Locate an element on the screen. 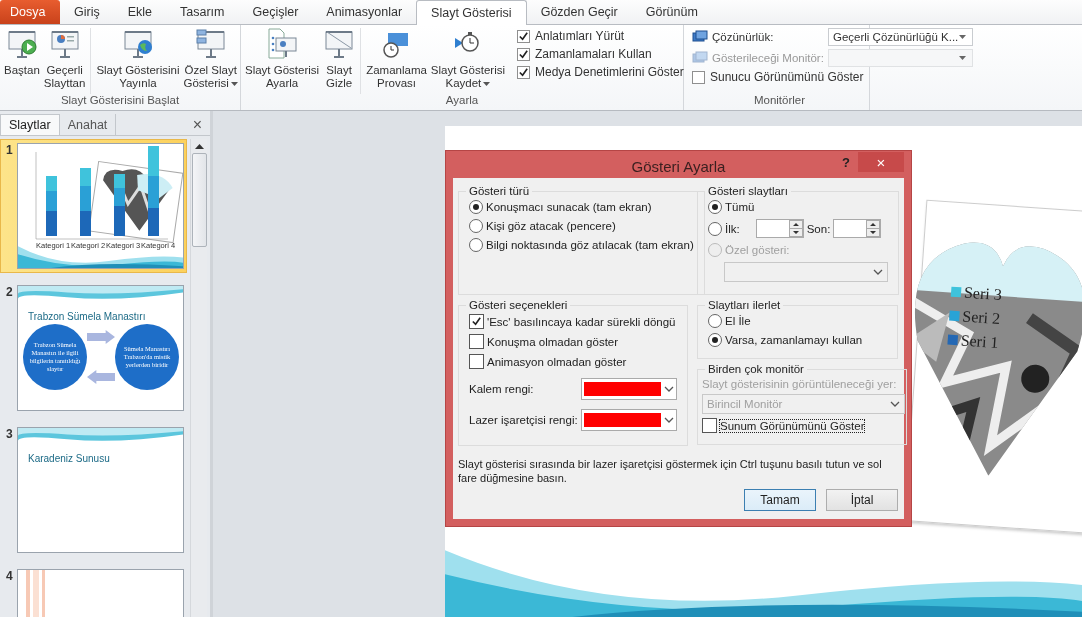 Image resolution: width=1082 pixels, height=617 pixels. legend-label: Seri 1 is located at coordinates (980, 342).